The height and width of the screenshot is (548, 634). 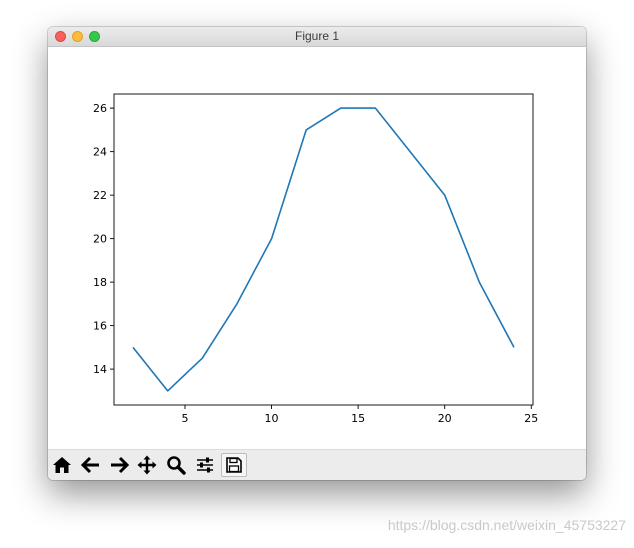 I want to click on move-icon, so click(x=147, y=465).